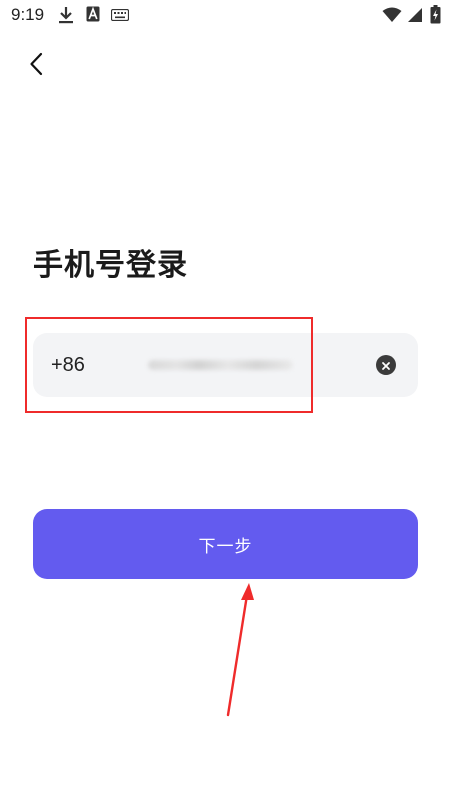 The height and width of the screenshot is (800, 450). What do you see at coordinates (68, 365) in the screenshot?
I see `country-code: +86` at bounding box center [68, 365].